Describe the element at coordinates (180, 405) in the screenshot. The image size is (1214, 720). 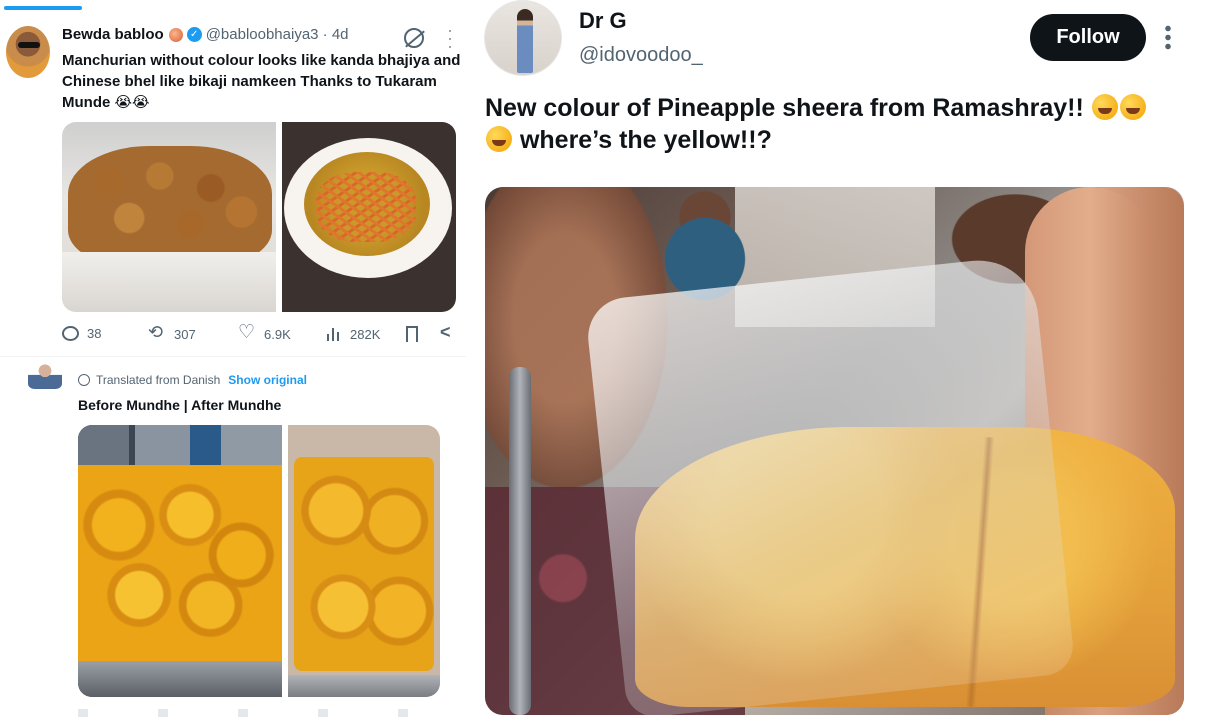
I see `tweet-text: Before Mundhe | After Mundhe` at that location.